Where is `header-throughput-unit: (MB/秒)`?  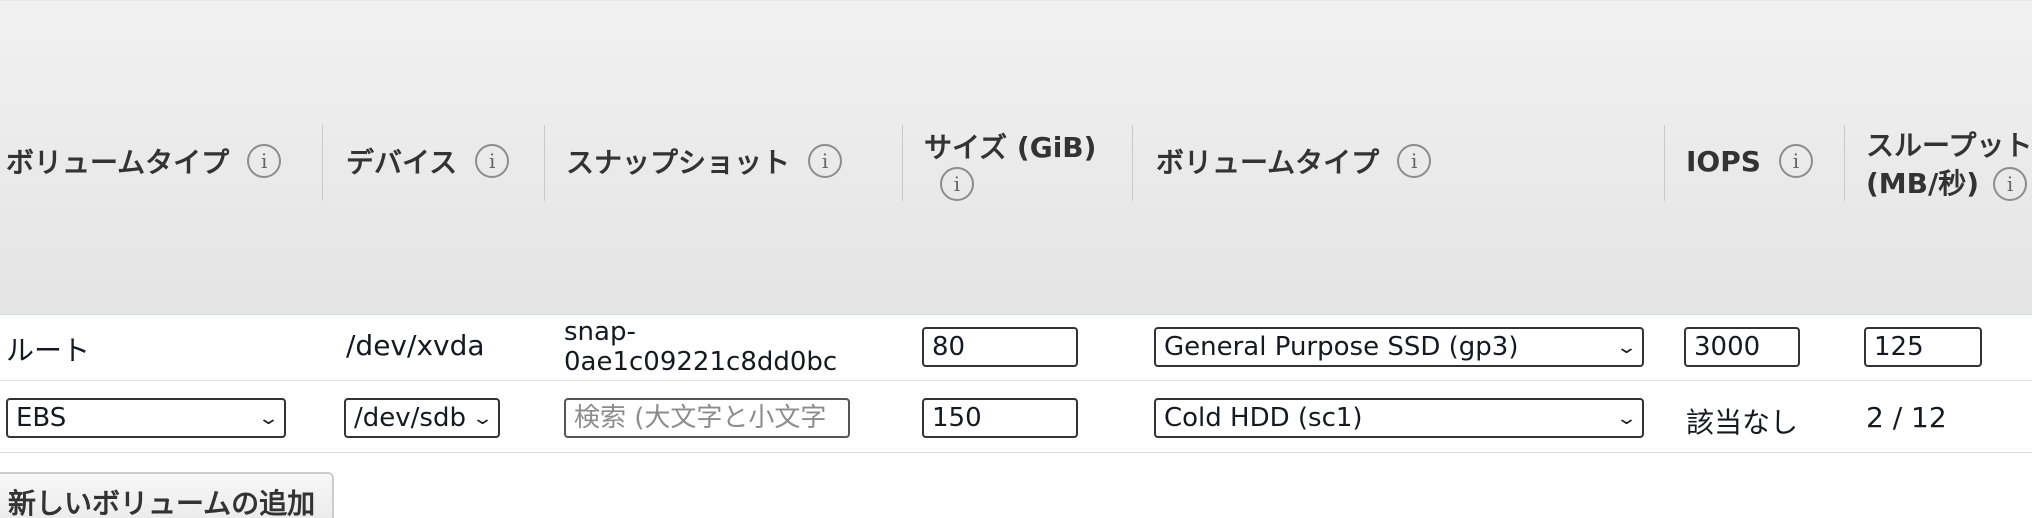
header-throughput-unit: (MB/秒) is located at coordinates (1923, 183).